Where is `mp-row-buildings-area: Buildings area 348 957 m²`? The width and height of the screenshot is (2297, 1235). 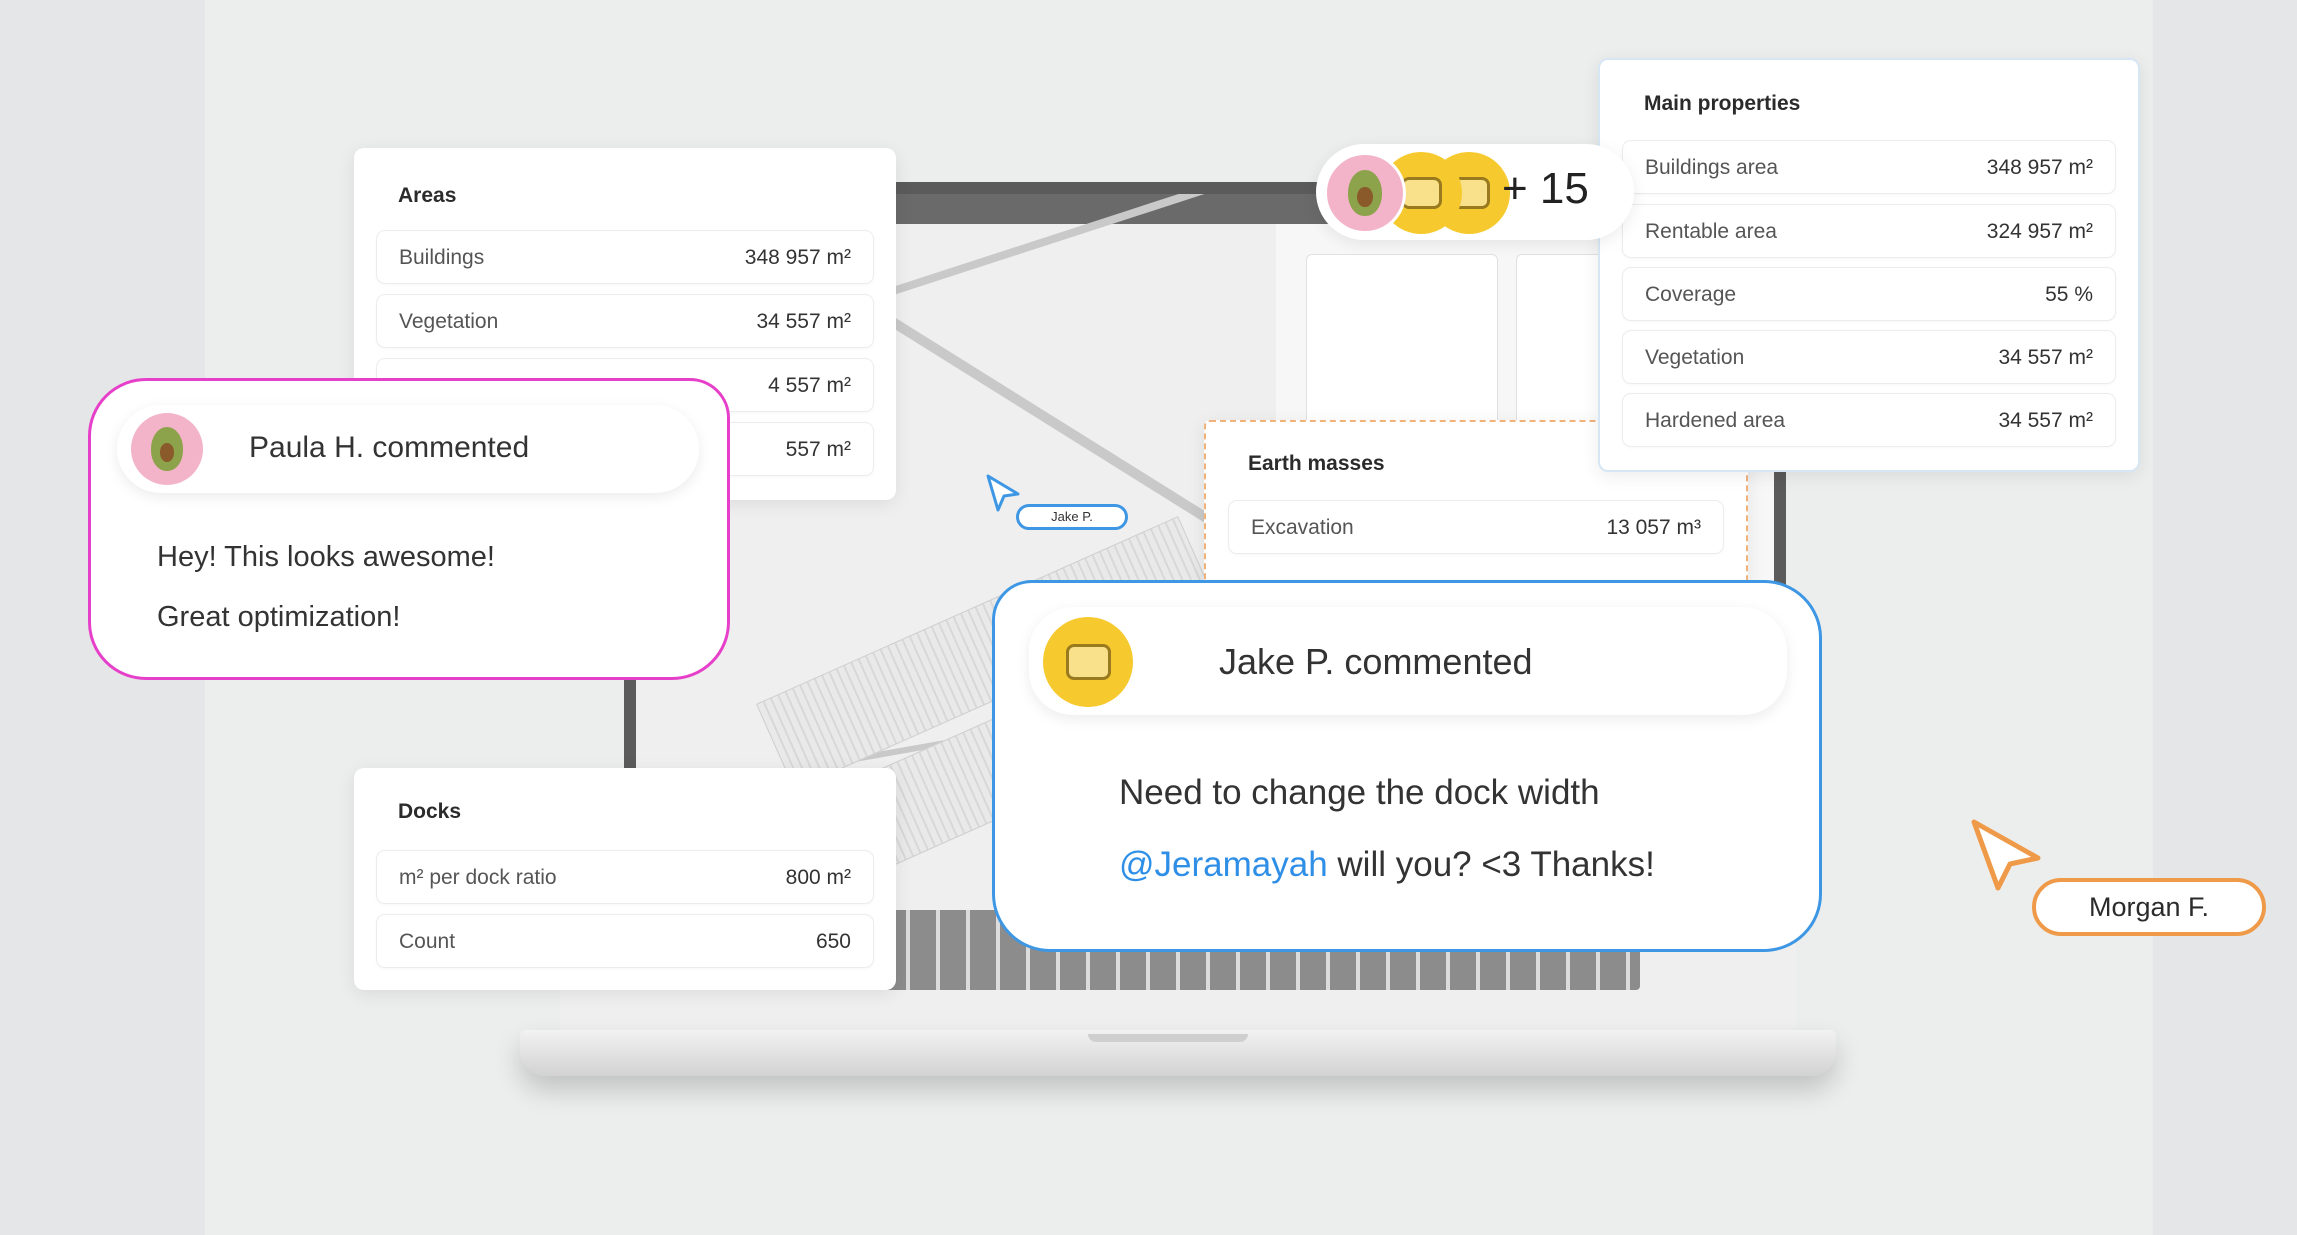
mp-row-buildings-area: Buildings area 348 957 m² is located at coordinates (1869, 167).